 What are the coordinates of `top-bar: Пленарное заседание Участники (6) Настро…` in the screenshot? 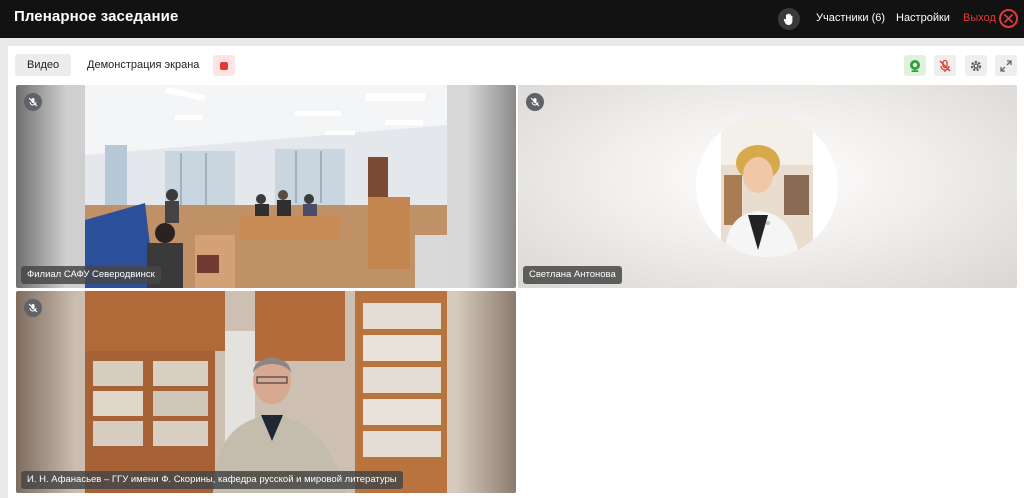 It's located at (512, 19).